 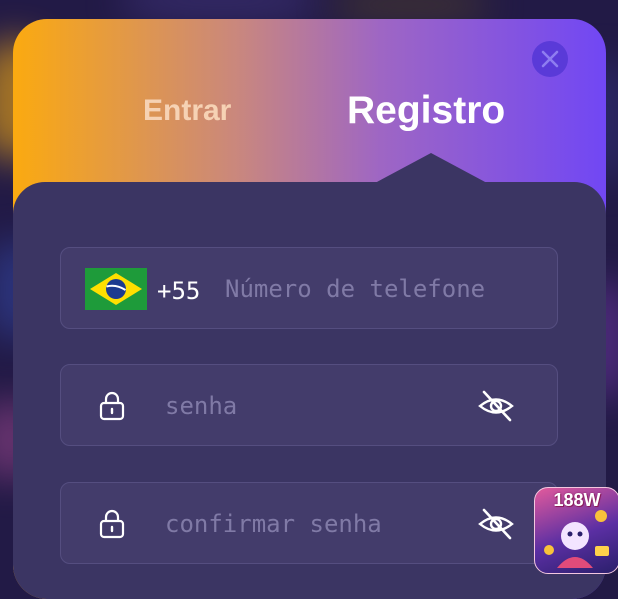 What do you see at coordinates (576, 539) in the screenshot?
I see `brand-mascot-illustration` at bounding box center [576, 539].